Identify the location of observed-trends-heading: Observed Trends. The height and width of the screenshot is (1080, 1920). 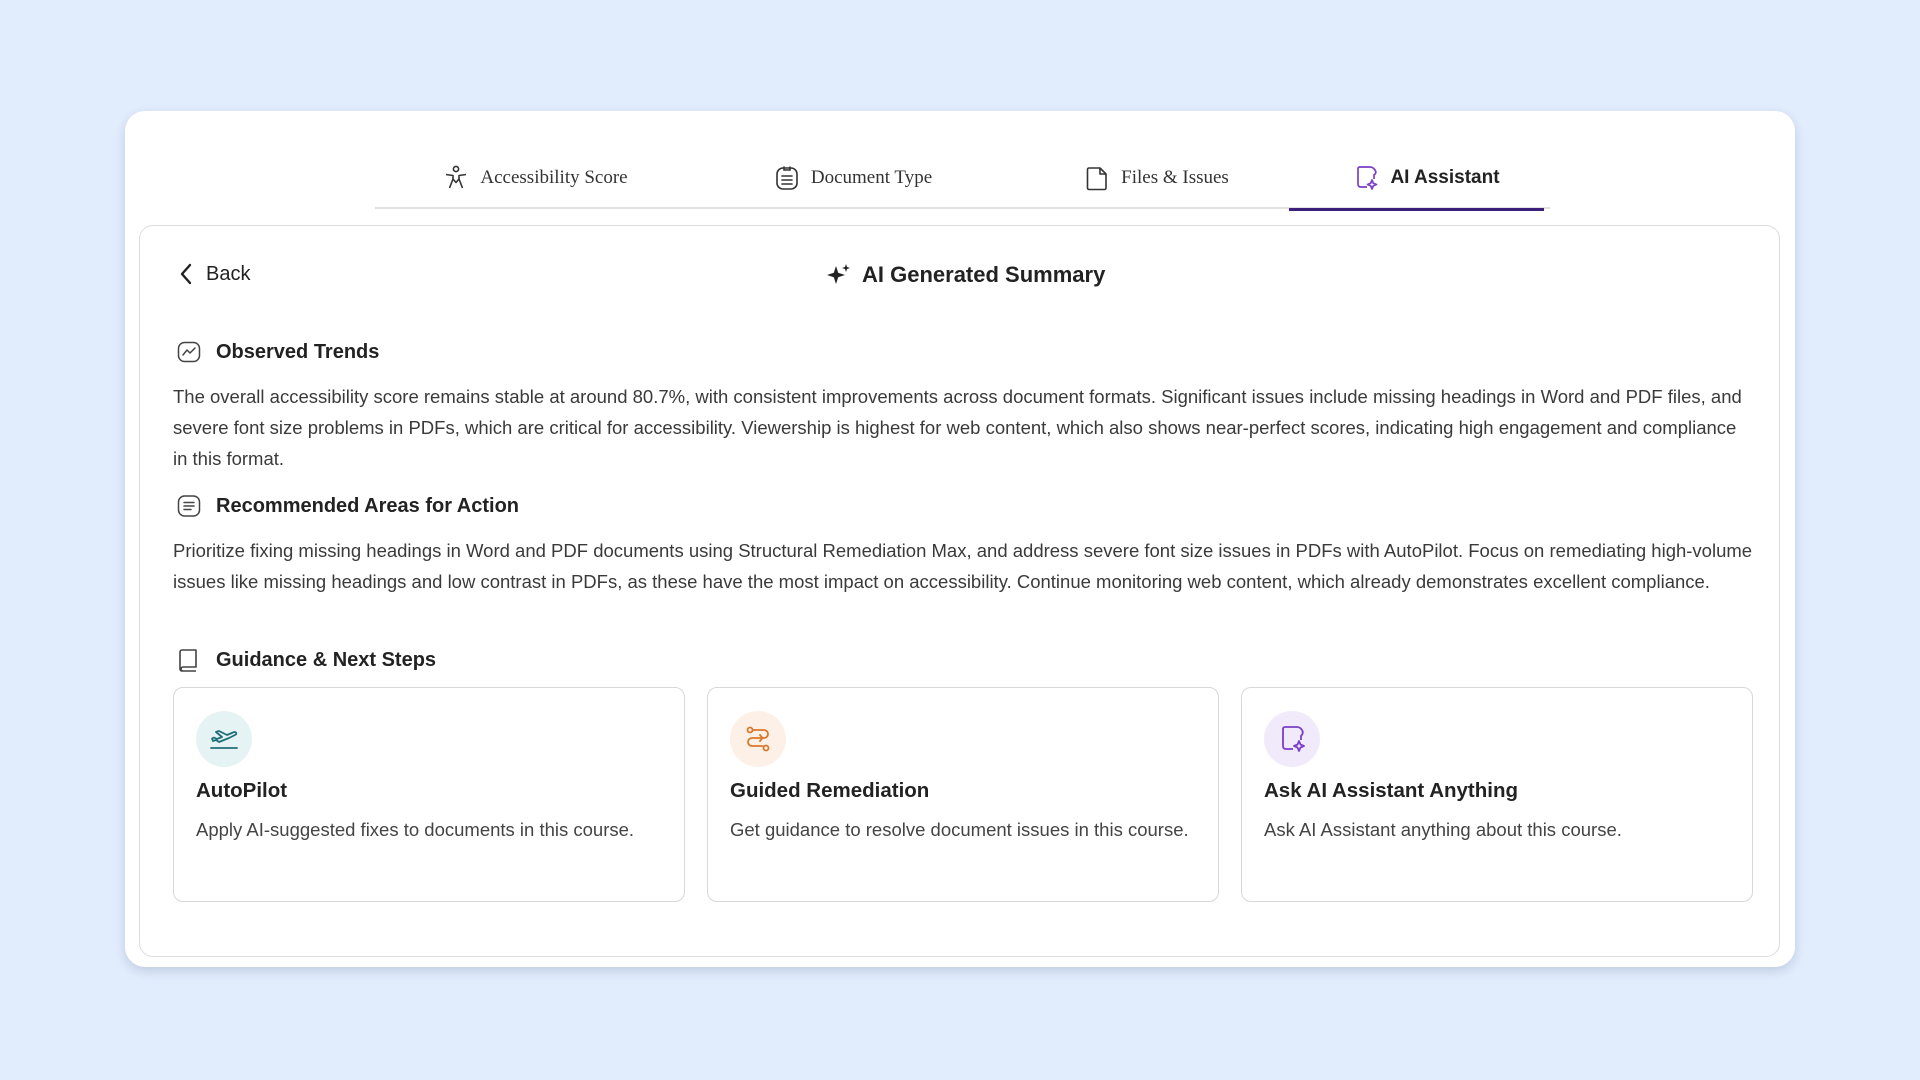
(277, 352).